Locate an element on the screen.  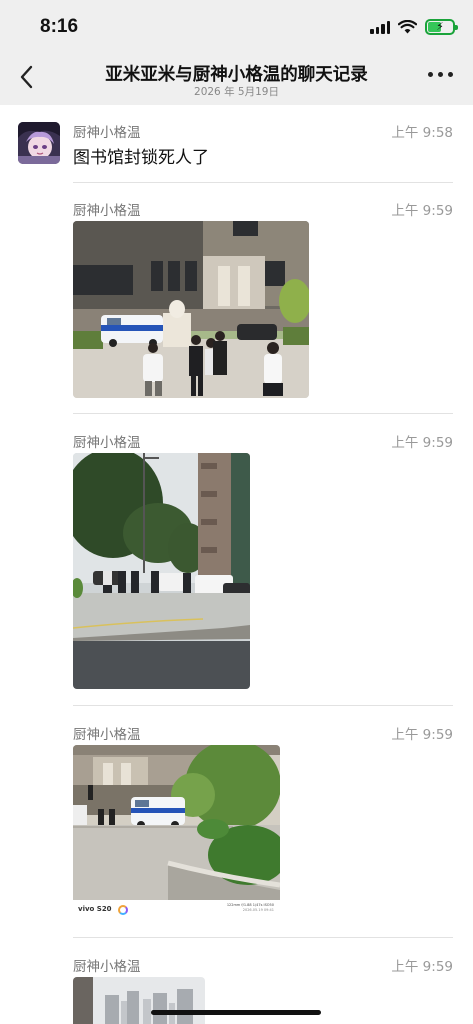
avatar is located at coordinates (39, 143).